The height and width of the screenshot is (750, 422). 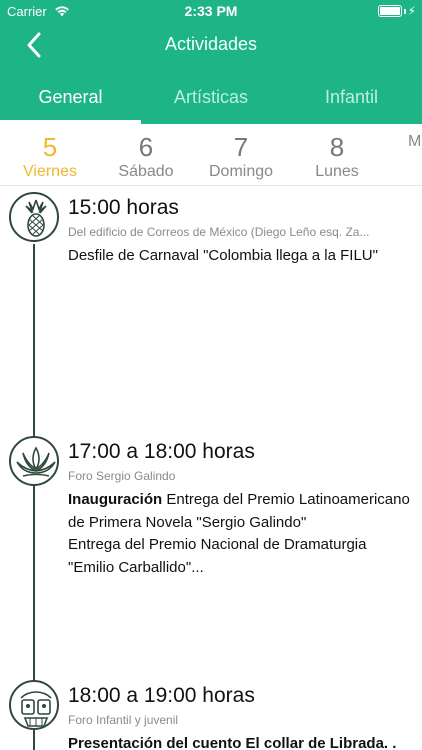 I want to click on day-item-domingo: 7 Domingo, so click(x=241, y=157).